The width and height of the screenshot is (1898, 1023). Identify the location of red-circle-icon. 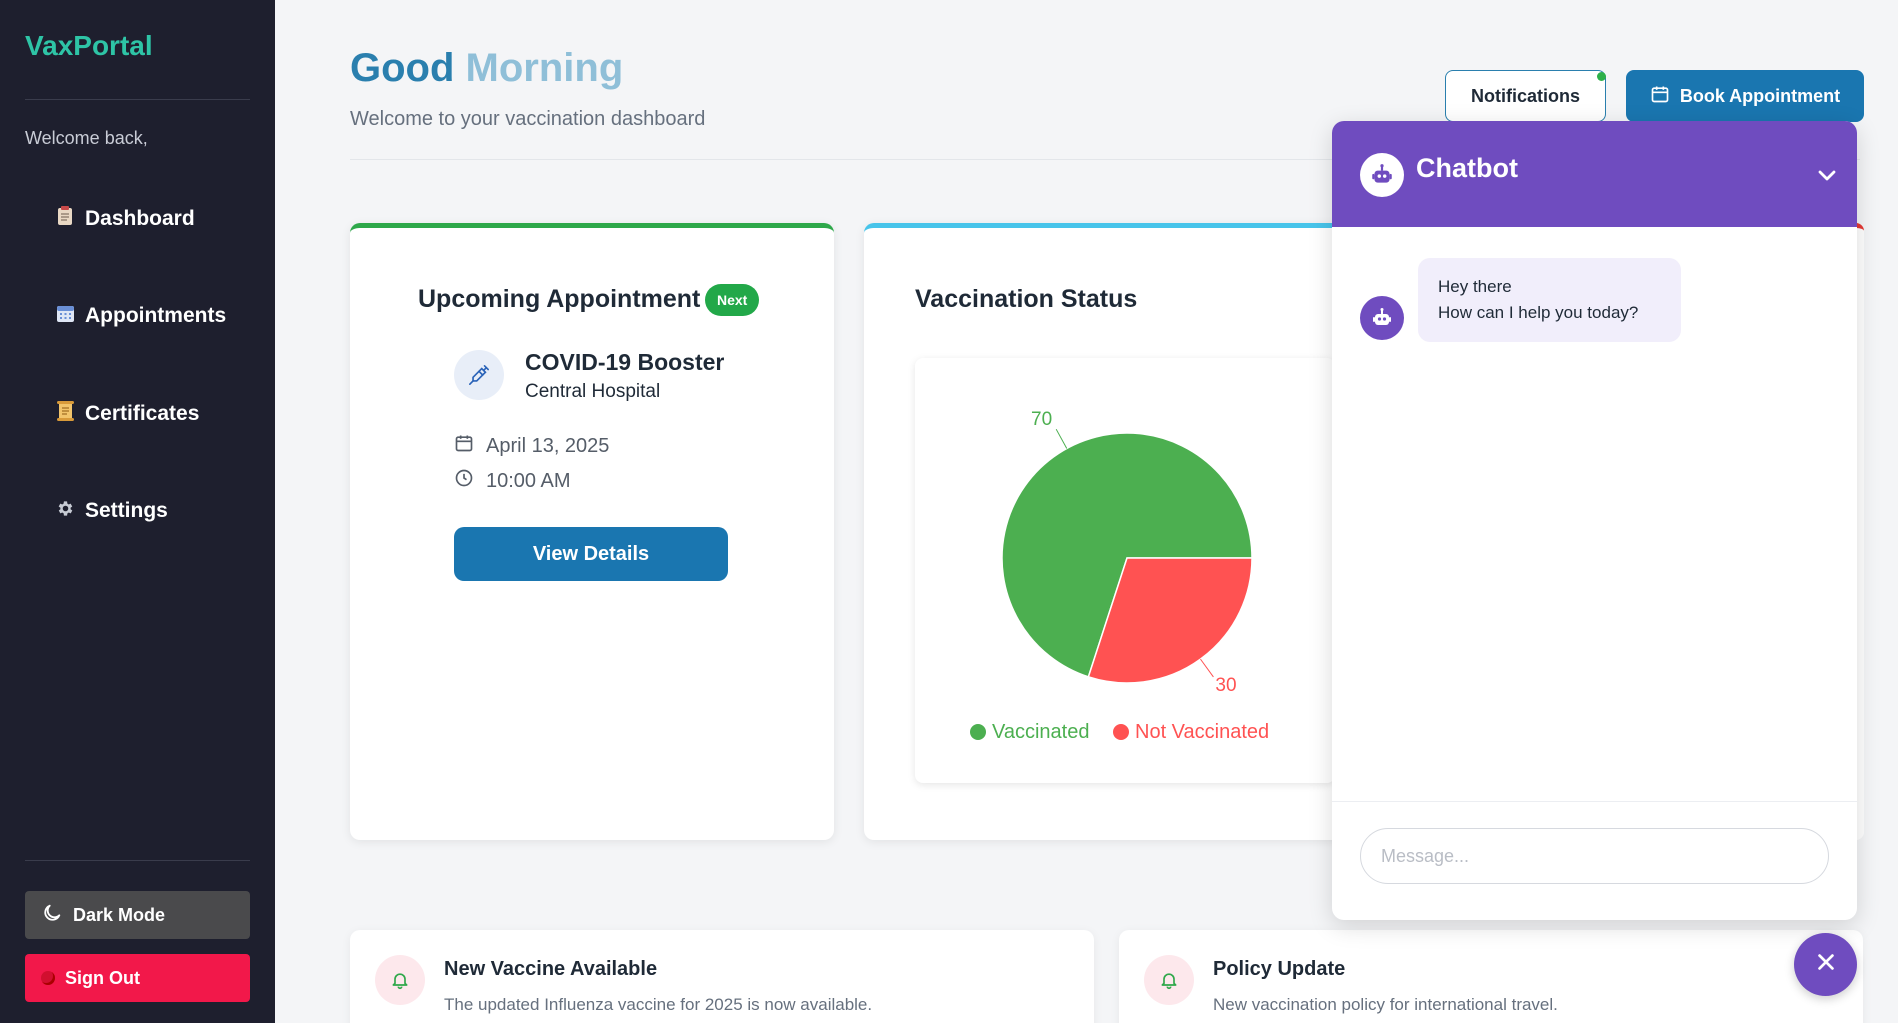
(48, 978).